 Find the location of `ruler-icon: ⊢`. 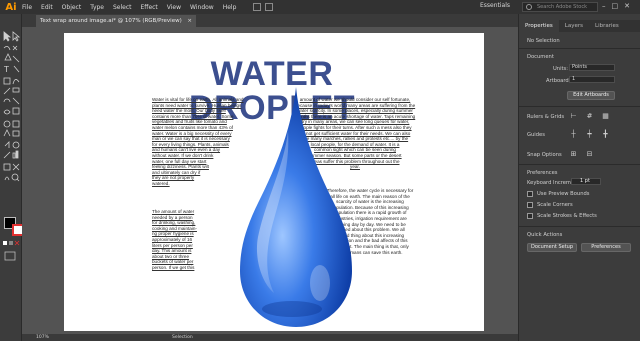

ruler-icon: ⊢ is located at coordinates (573, 116).